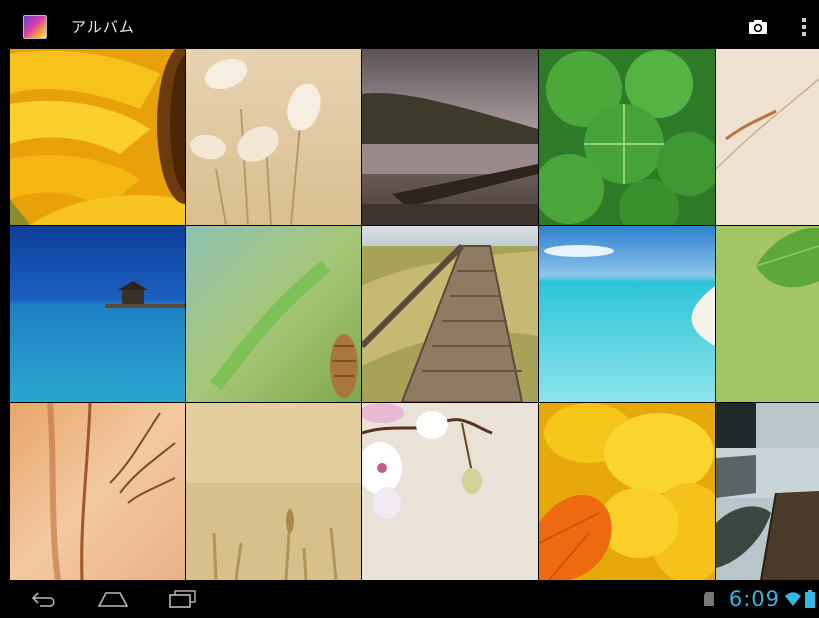 This screenshot has width=819, height=618. Describe the element at coordinates (97, 314) in the screenshot. I see `album-photo-ocean-pier` at that location.